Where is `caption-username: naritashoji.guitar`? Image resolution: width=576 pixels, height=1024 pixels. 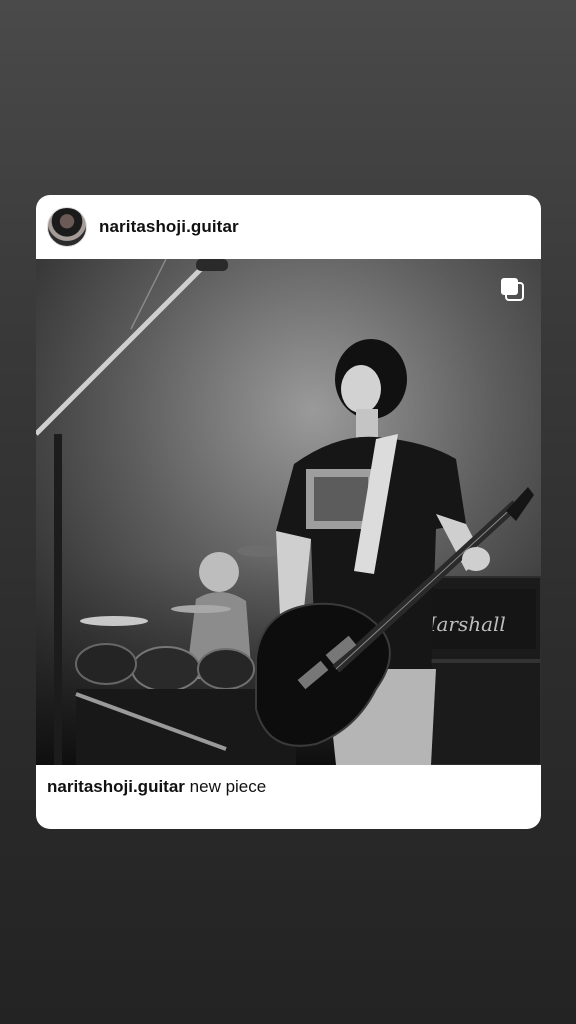 caption-username: naritashoji.guitar is located at coordinates (116, 786).